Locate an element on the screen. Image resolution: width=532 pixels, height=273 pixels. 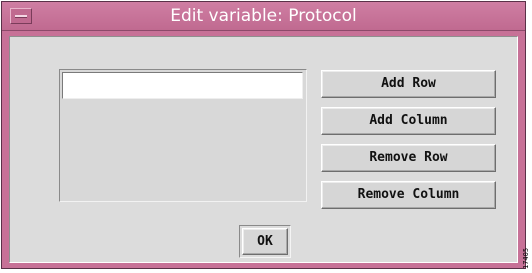
value-entry-field is located at coordinates (182, 85).